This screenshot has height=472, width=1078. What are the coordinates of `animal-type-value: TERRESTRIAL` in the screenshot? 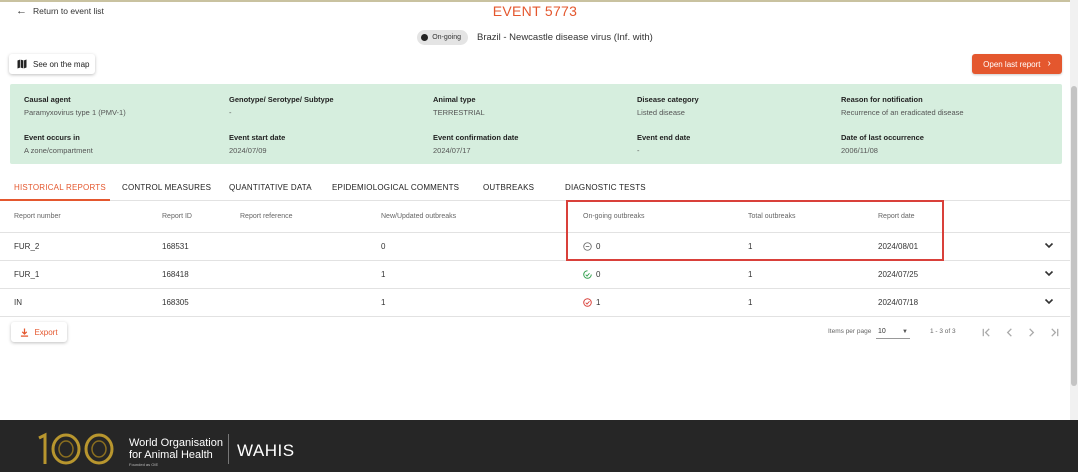 It's located at (459, 112).